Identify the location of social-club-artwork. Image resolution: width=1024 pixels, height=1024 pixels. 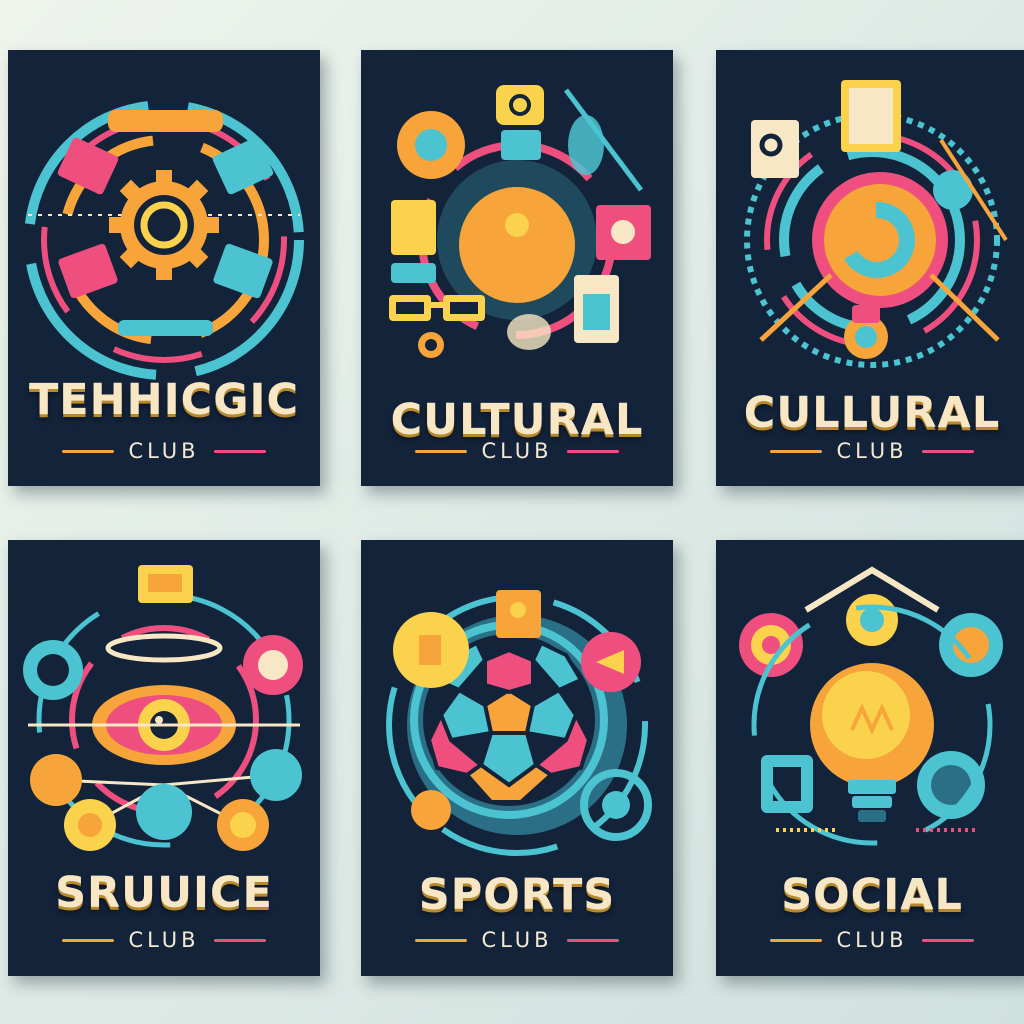
(871, 706).